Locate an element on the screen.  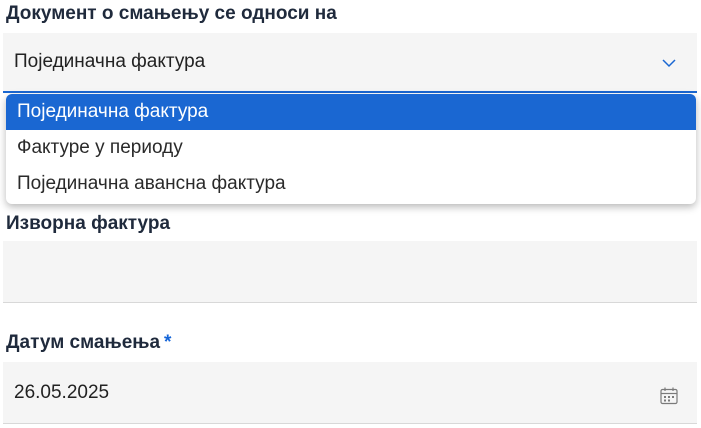
document-type-label: Документ о смањењу се односи на is located at coordinates (171, 13).